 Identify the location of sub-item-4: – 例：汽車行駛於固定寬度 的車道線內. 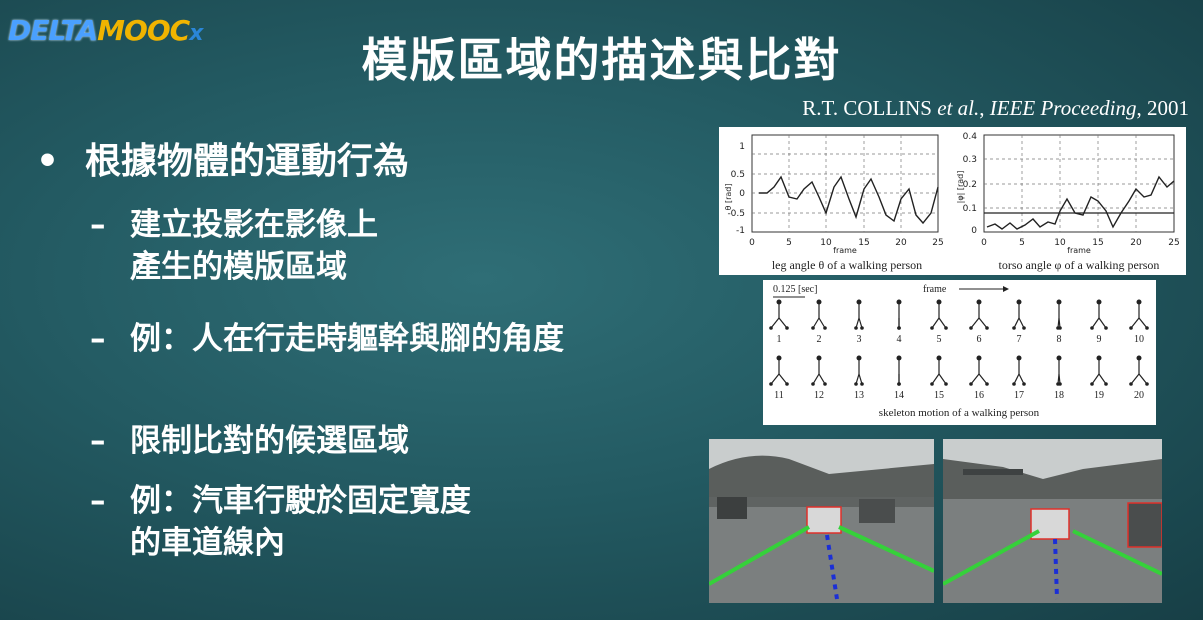
(280, 522).